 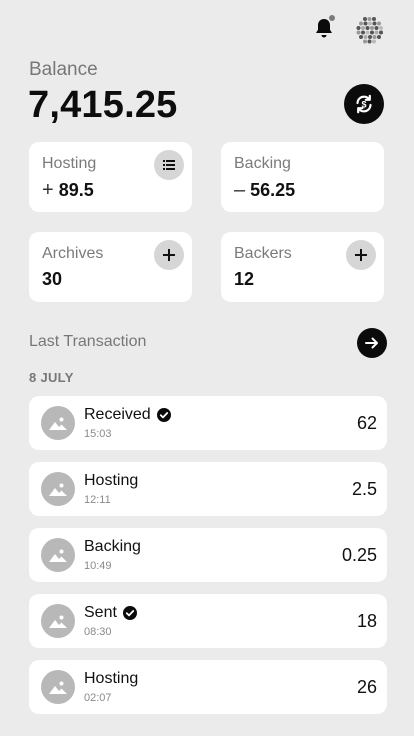 I want to click on archives-card-label: Archives, so click(x=73, y=253).